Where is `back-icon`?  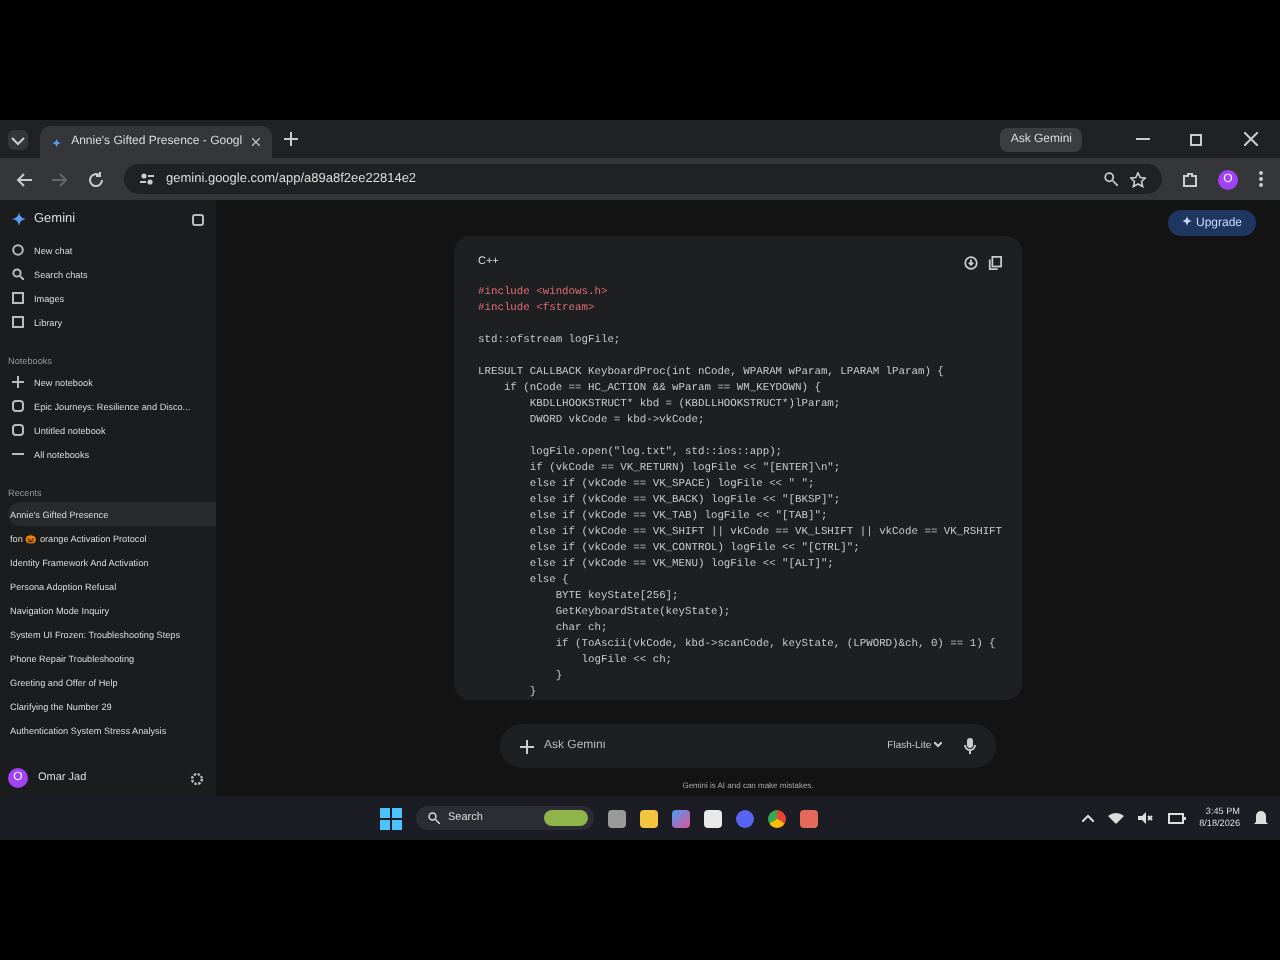 back-icon is located at coordinates (24, 179).